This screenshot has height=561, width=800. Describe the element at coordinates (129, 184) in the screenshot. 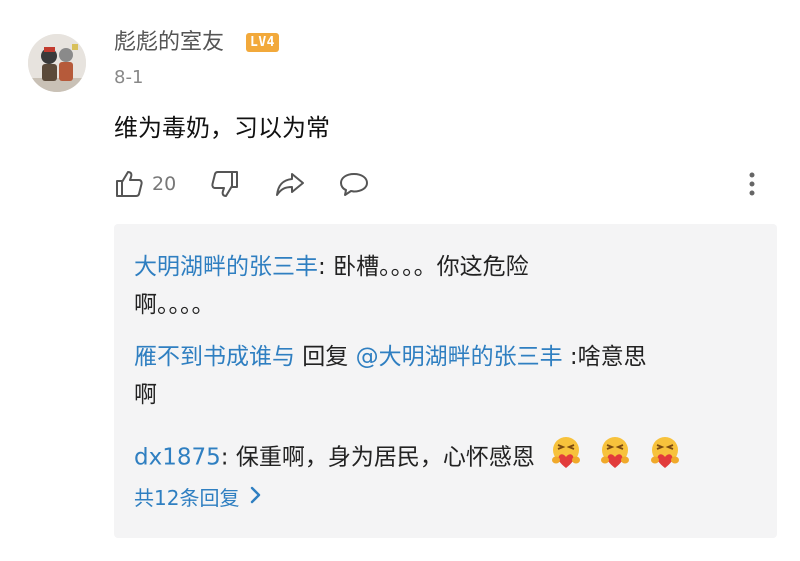

I see `like-icon` at that location.